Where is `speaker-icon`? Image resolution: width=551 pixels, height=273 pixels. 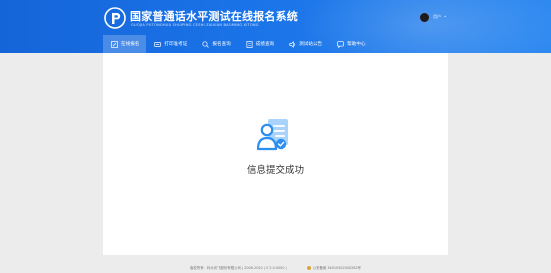 speaker-icon is located at coordinates (292, 44).